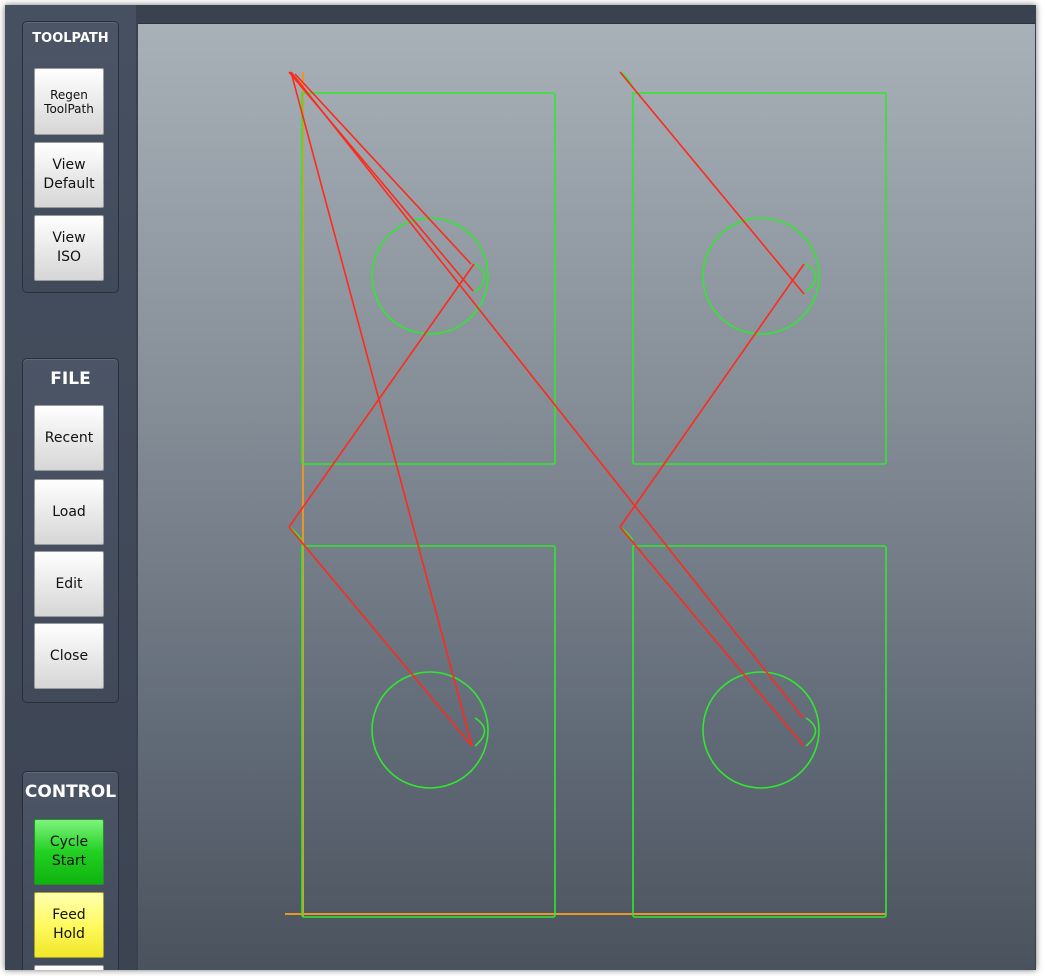 This screenshot has height=976, width=1045. Describe the element at coordinates (69, 101) in the screenshot. I see `regen-toolpath-button: Regen ToolPath` at that location.